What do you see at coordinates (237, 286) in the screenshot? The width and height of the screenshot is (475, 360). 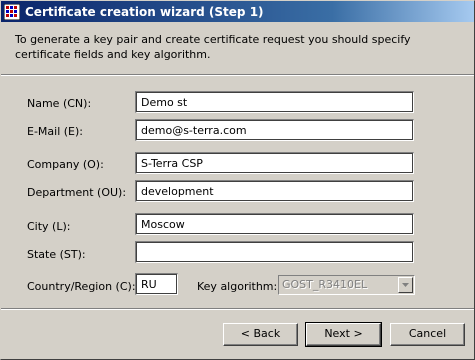 I see `key-algorithm-label: Key algorithm:` at bounding box center [237, 286].